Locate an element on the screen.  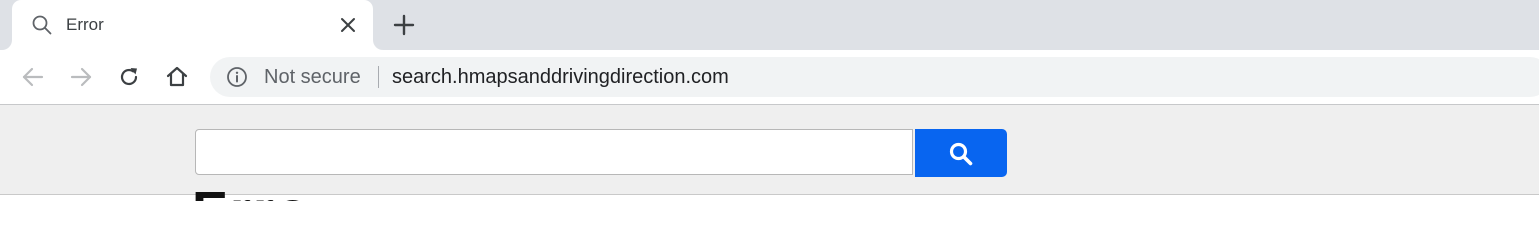
back-button is located at coordinates (33, 77).